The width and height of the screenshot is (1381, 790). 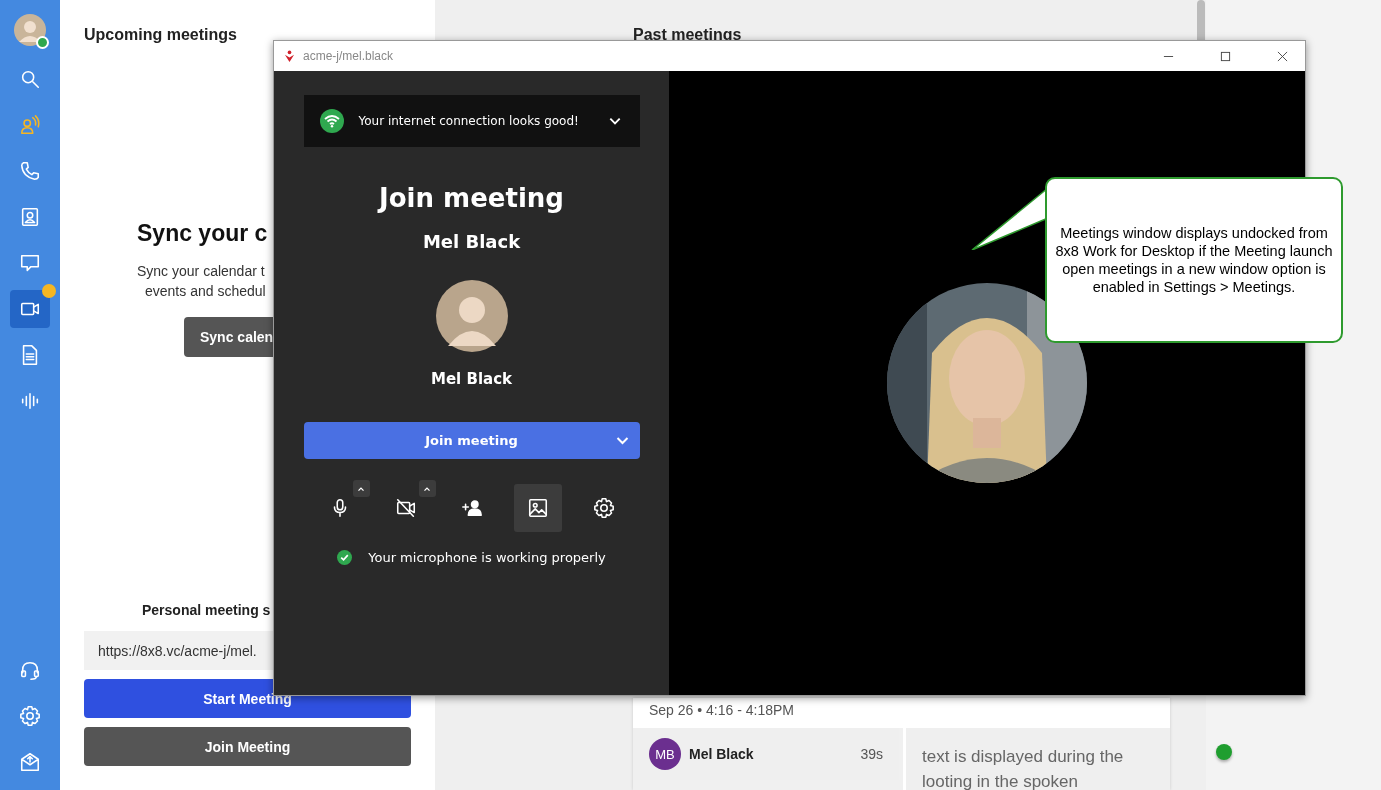 I want to click on window-title: acme-j/mel.black, so click(x=348, y=56).